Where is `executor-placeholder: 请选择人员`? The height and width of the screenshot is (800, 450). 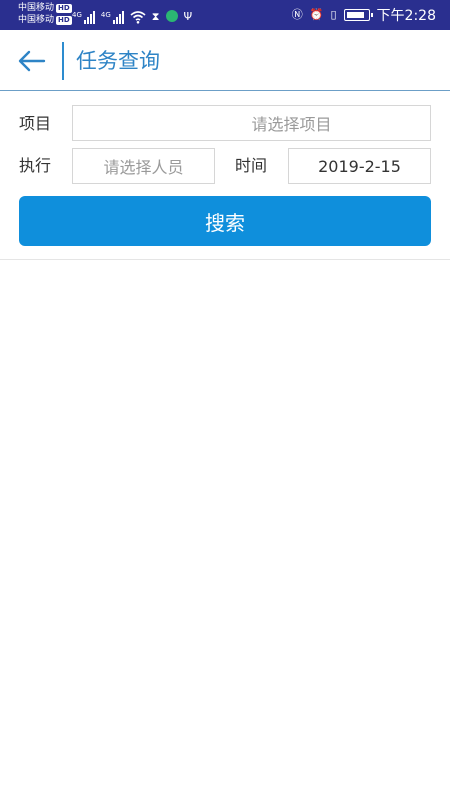
executor-placeholder: 请选择人员 is located at coordinates (143, 167).